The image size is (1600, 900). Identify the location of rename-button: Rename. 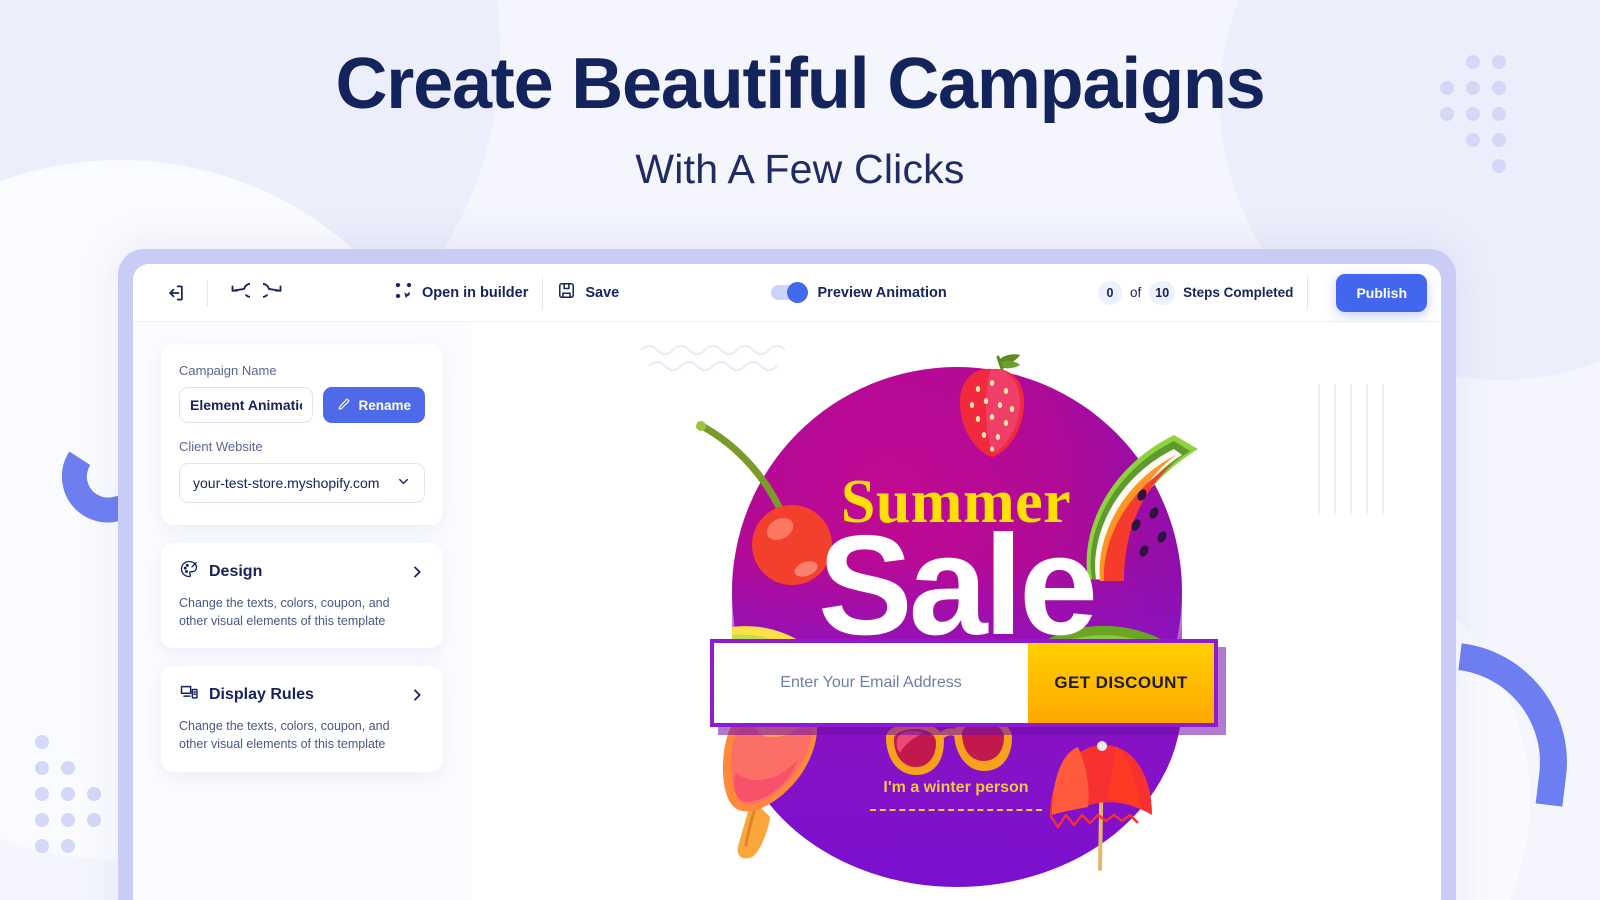
(374, 405).